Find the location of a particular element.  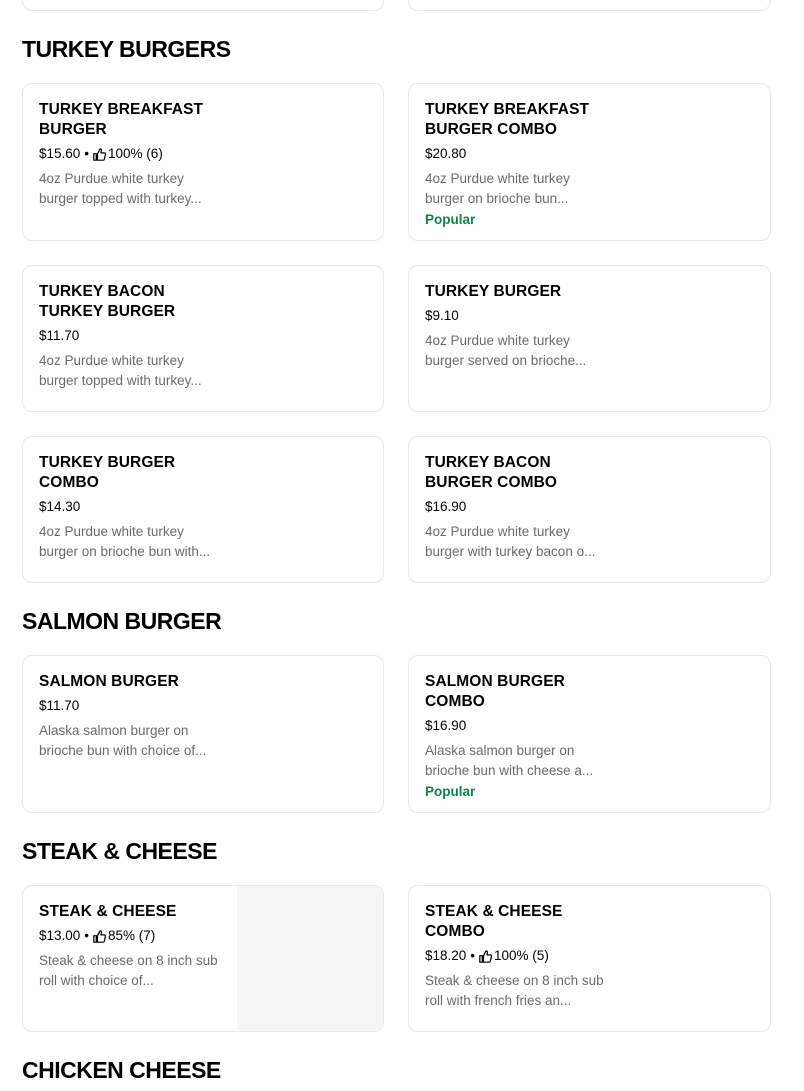

item-name: TURKEY BURGER COMBO is located at coordinates (107, 472).